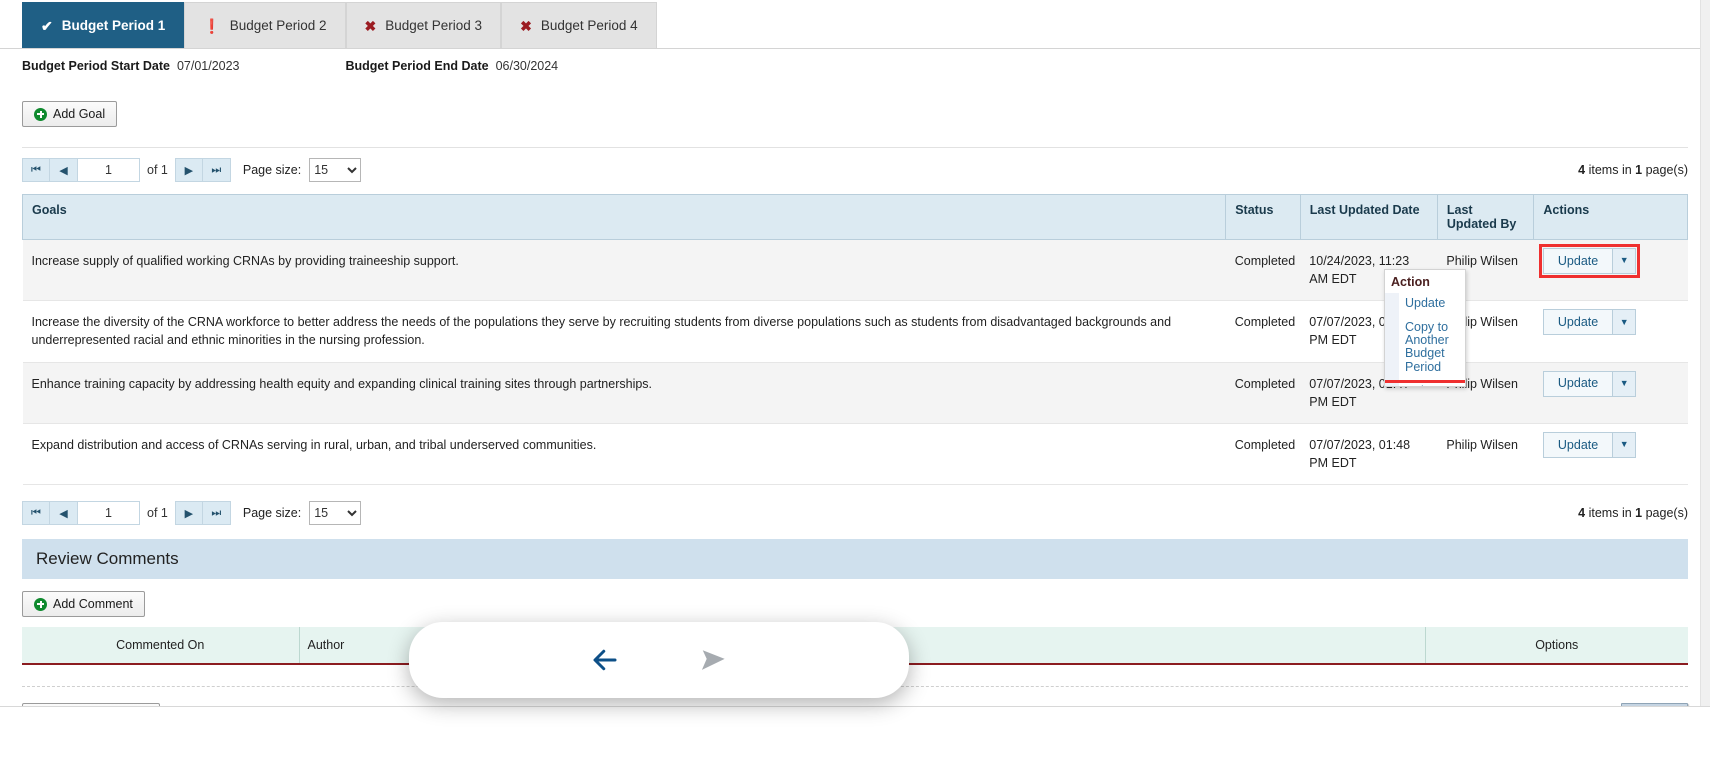 This screenshot has width=1710, height=769. Describe the element at coordinates (1633, 513) in the screenshot. I see `pager-item-count-bottom: 4 items in 1 page(s)` at that location.